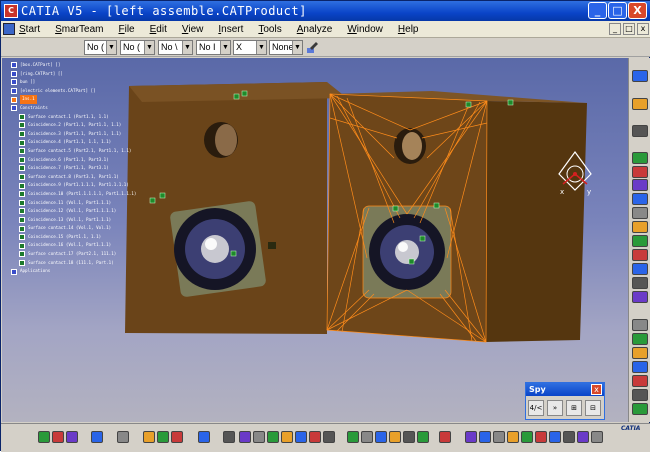  I want to click on tree-node: Coincidence.16 (Vol.1, Part1.1.1), so click(72, 245).